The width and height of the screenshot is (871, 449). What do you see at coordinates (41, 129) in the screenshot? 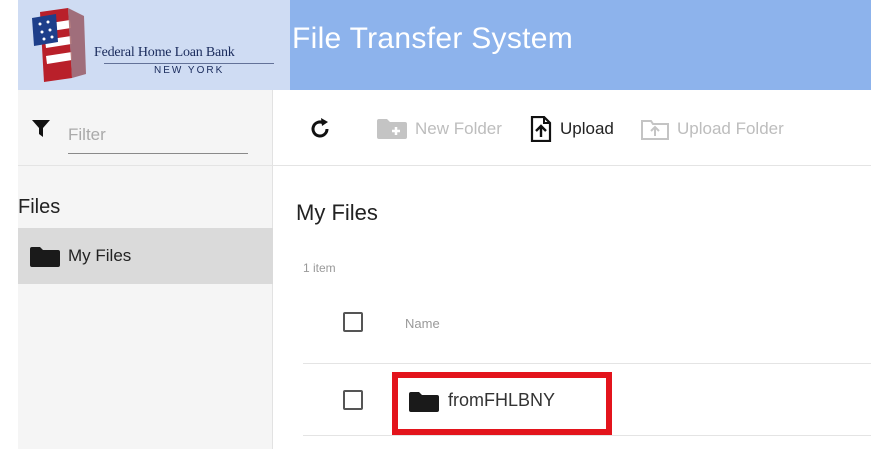
I see `funnel-icon` at bounding box center [41, 129].